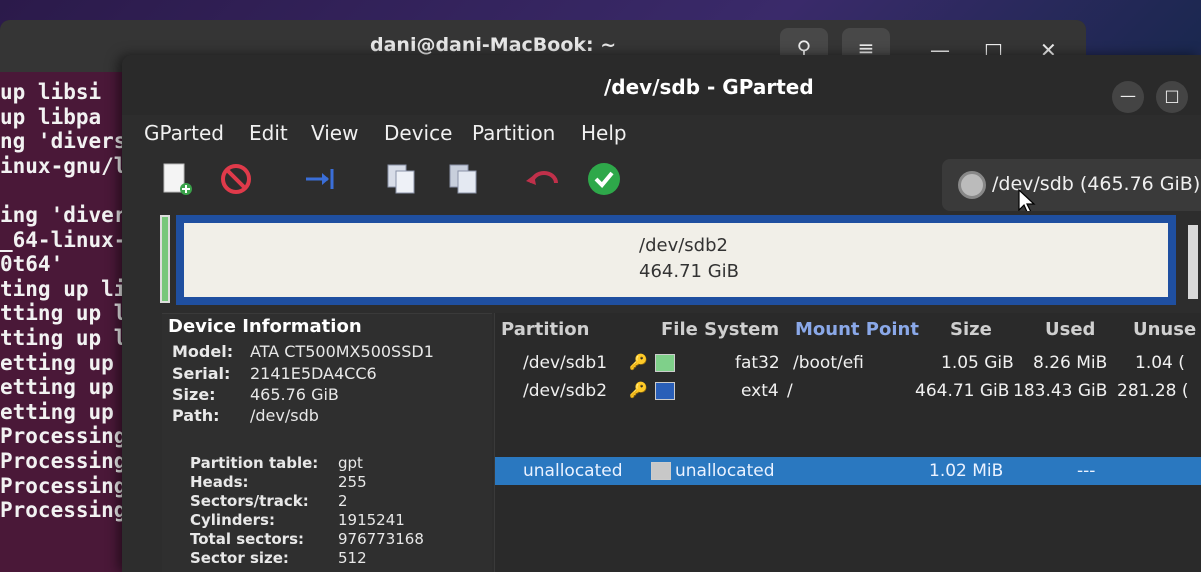  Describe the element at coordinates (790, 391) in the screenshot. I see `cell-mount: /` at that location.